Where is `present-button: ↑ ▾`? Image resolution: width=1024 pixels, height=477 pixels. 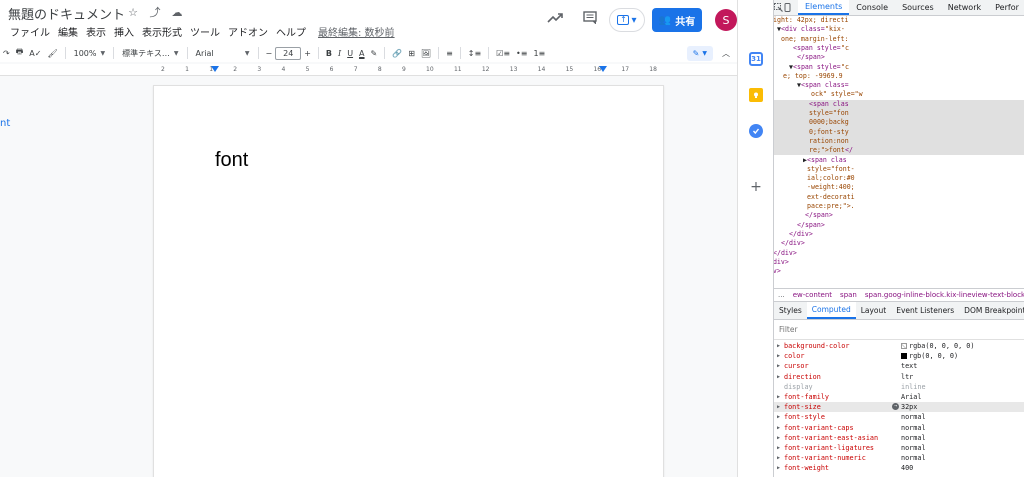 present-button: ↑ ▾ is located at coordinates (627, 20).